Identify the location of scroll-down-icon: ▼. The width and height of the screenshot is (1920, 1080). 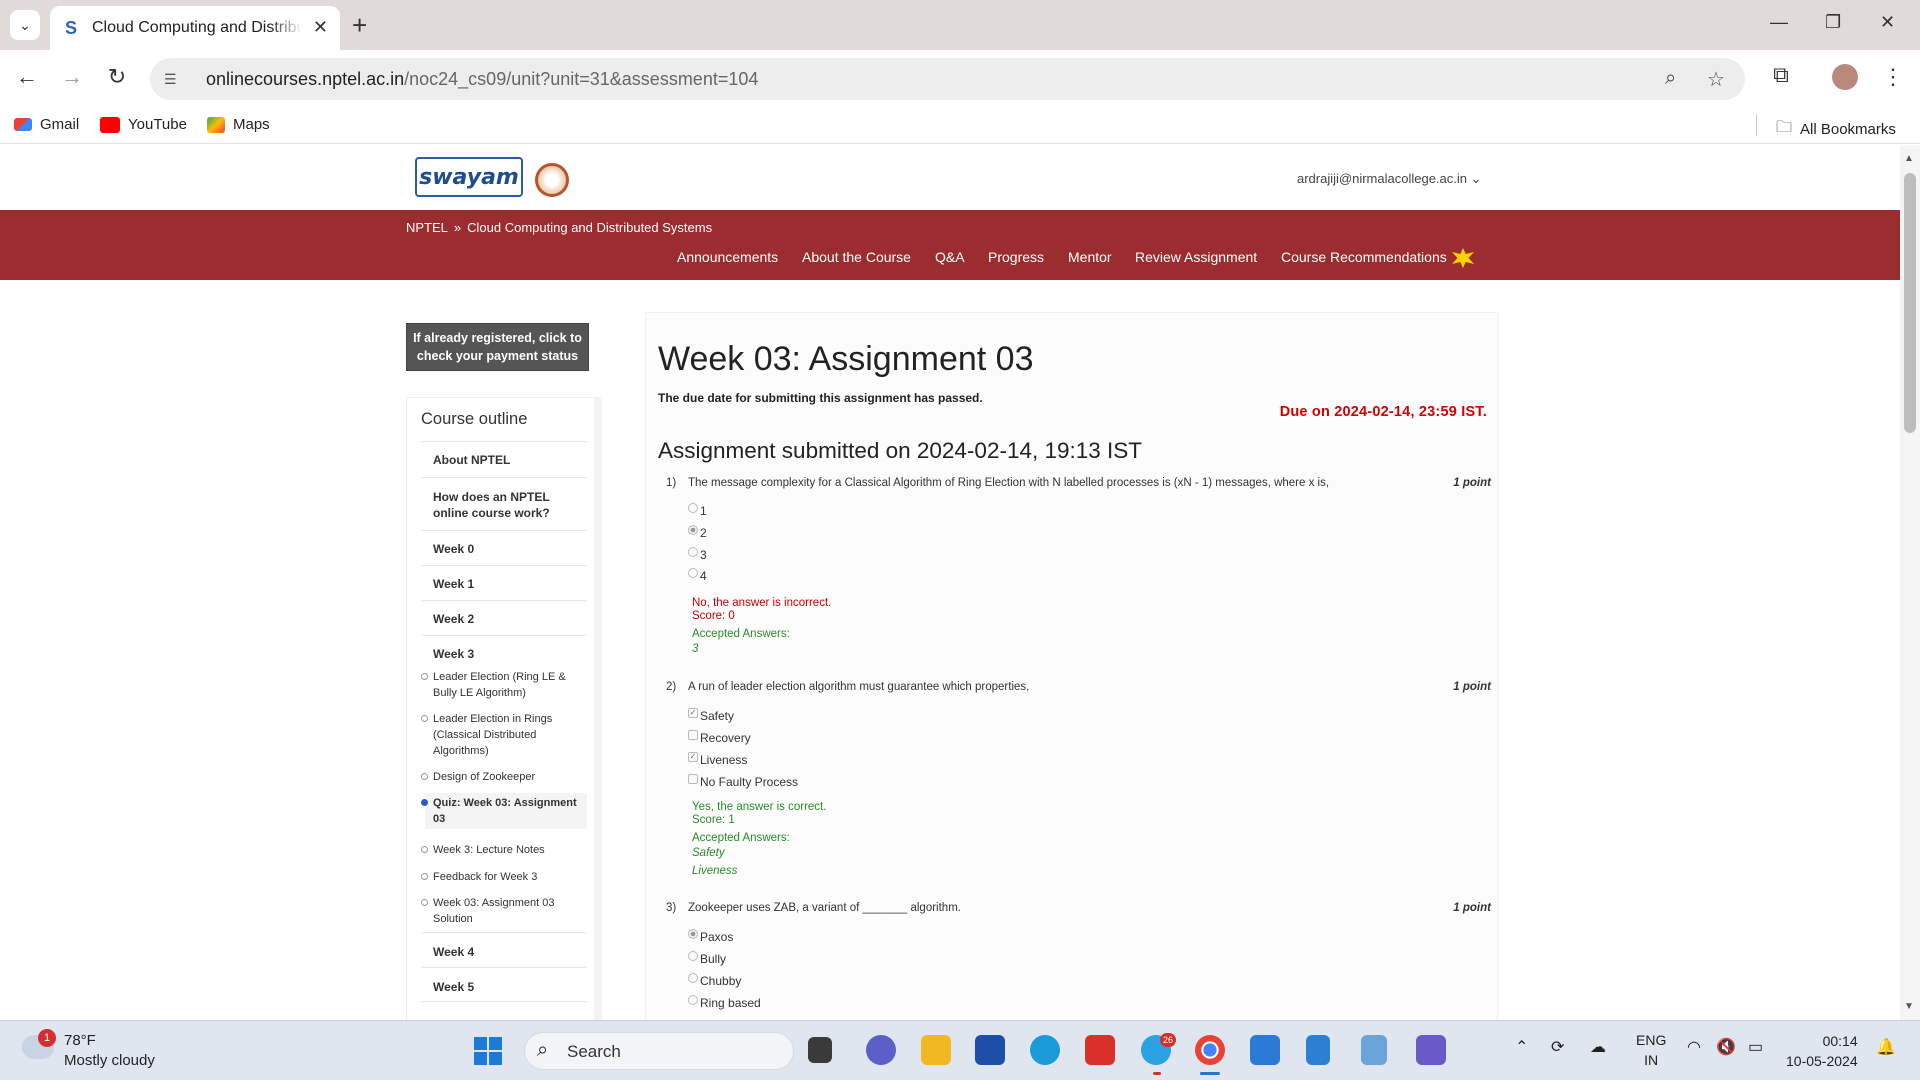
(1909, 1006).